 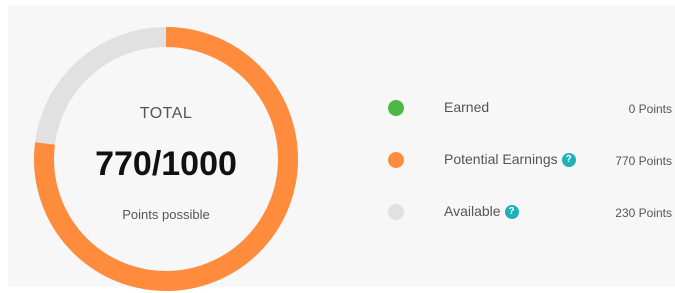 What do you see at coordinates (467, 107) in the screenshot?
I see `legend-label-earned: Earned` at bounding box center [467, 107].